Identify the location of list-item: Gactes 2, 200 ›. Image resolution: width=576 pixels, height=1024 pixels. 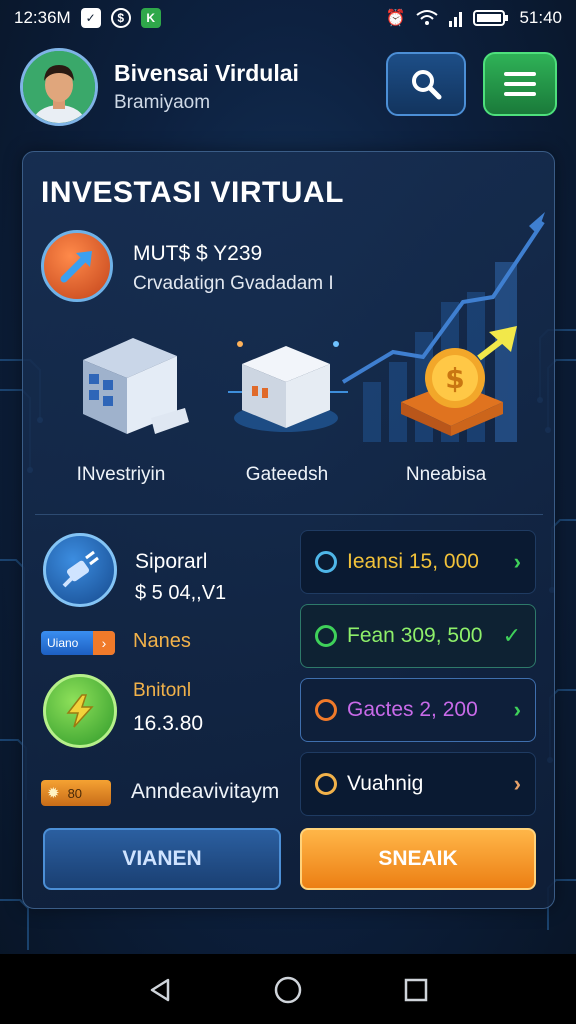
(418, 710).